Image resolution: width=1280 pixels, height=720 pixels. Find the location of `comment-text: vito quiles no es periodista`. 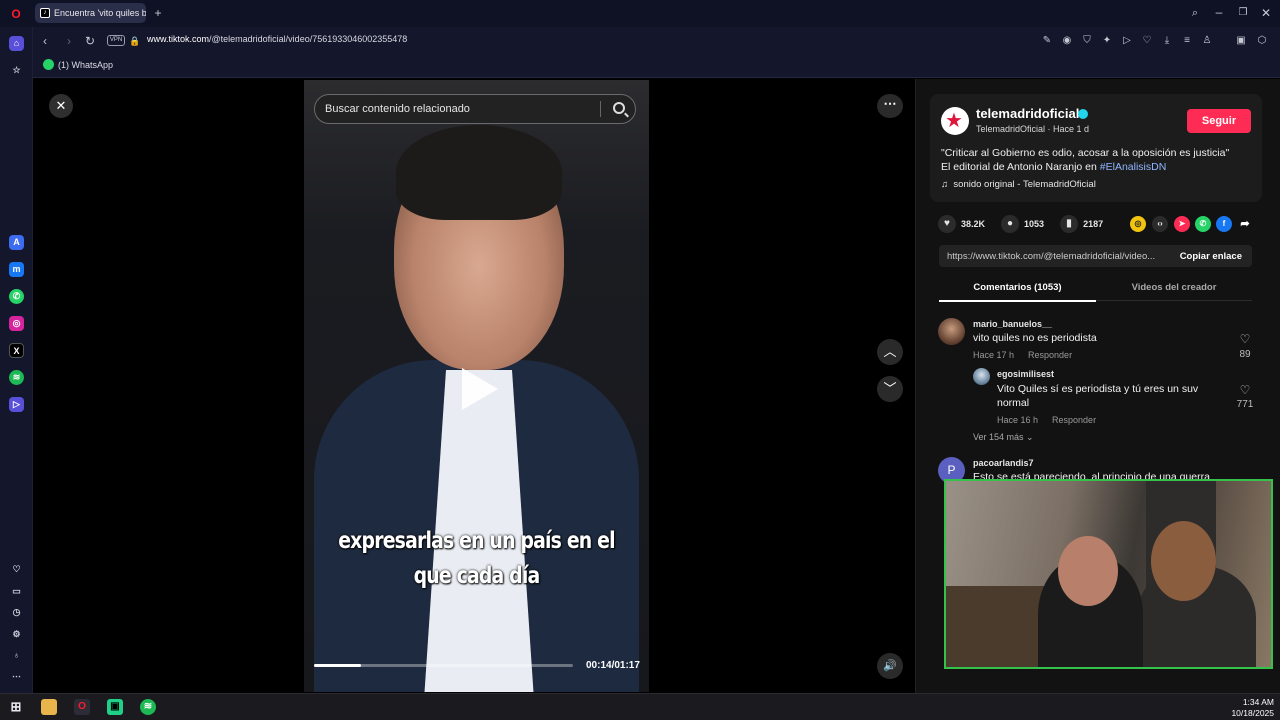

comment-text: vito quiles no es periodista is located at coordinates (1035, 338).